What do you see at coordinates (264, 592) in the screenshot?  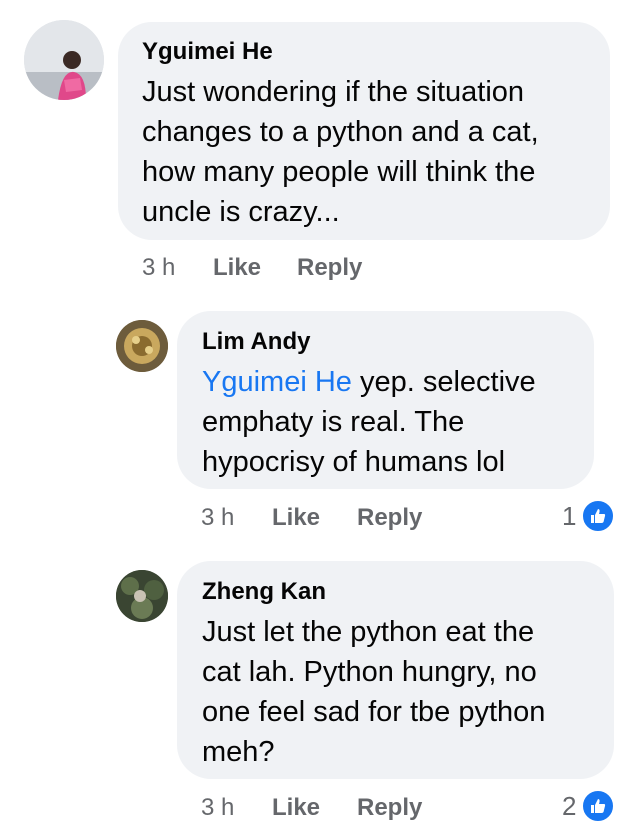 I see `comment-author: Zheng Kan` at bounding box center [264, 592].